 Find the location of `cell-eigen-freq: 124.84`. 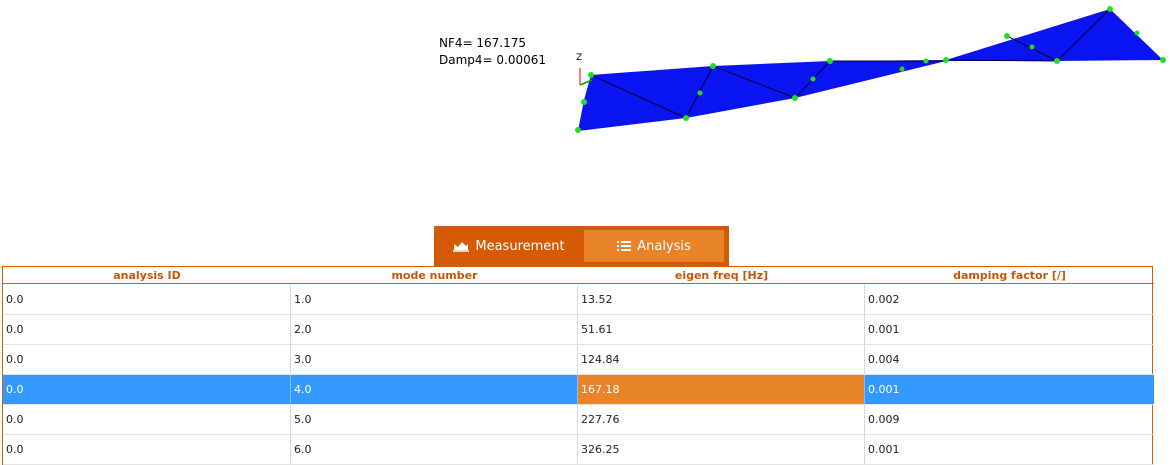

cell-eigen-freq: 124.84 is located at coordinates (721, 359).